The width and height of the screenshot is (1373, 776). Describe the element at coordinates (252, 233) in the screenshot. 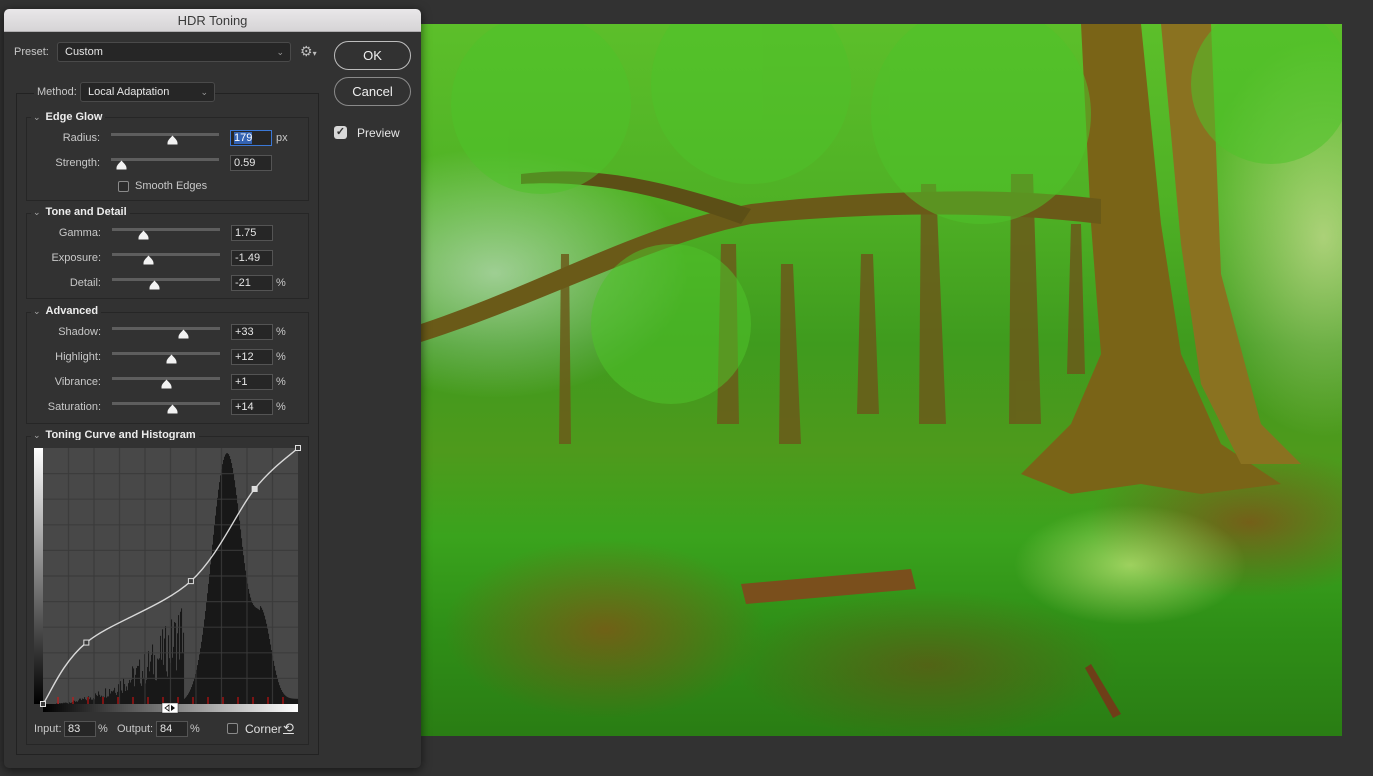

I see `gamma-field: 1.75` at that location.